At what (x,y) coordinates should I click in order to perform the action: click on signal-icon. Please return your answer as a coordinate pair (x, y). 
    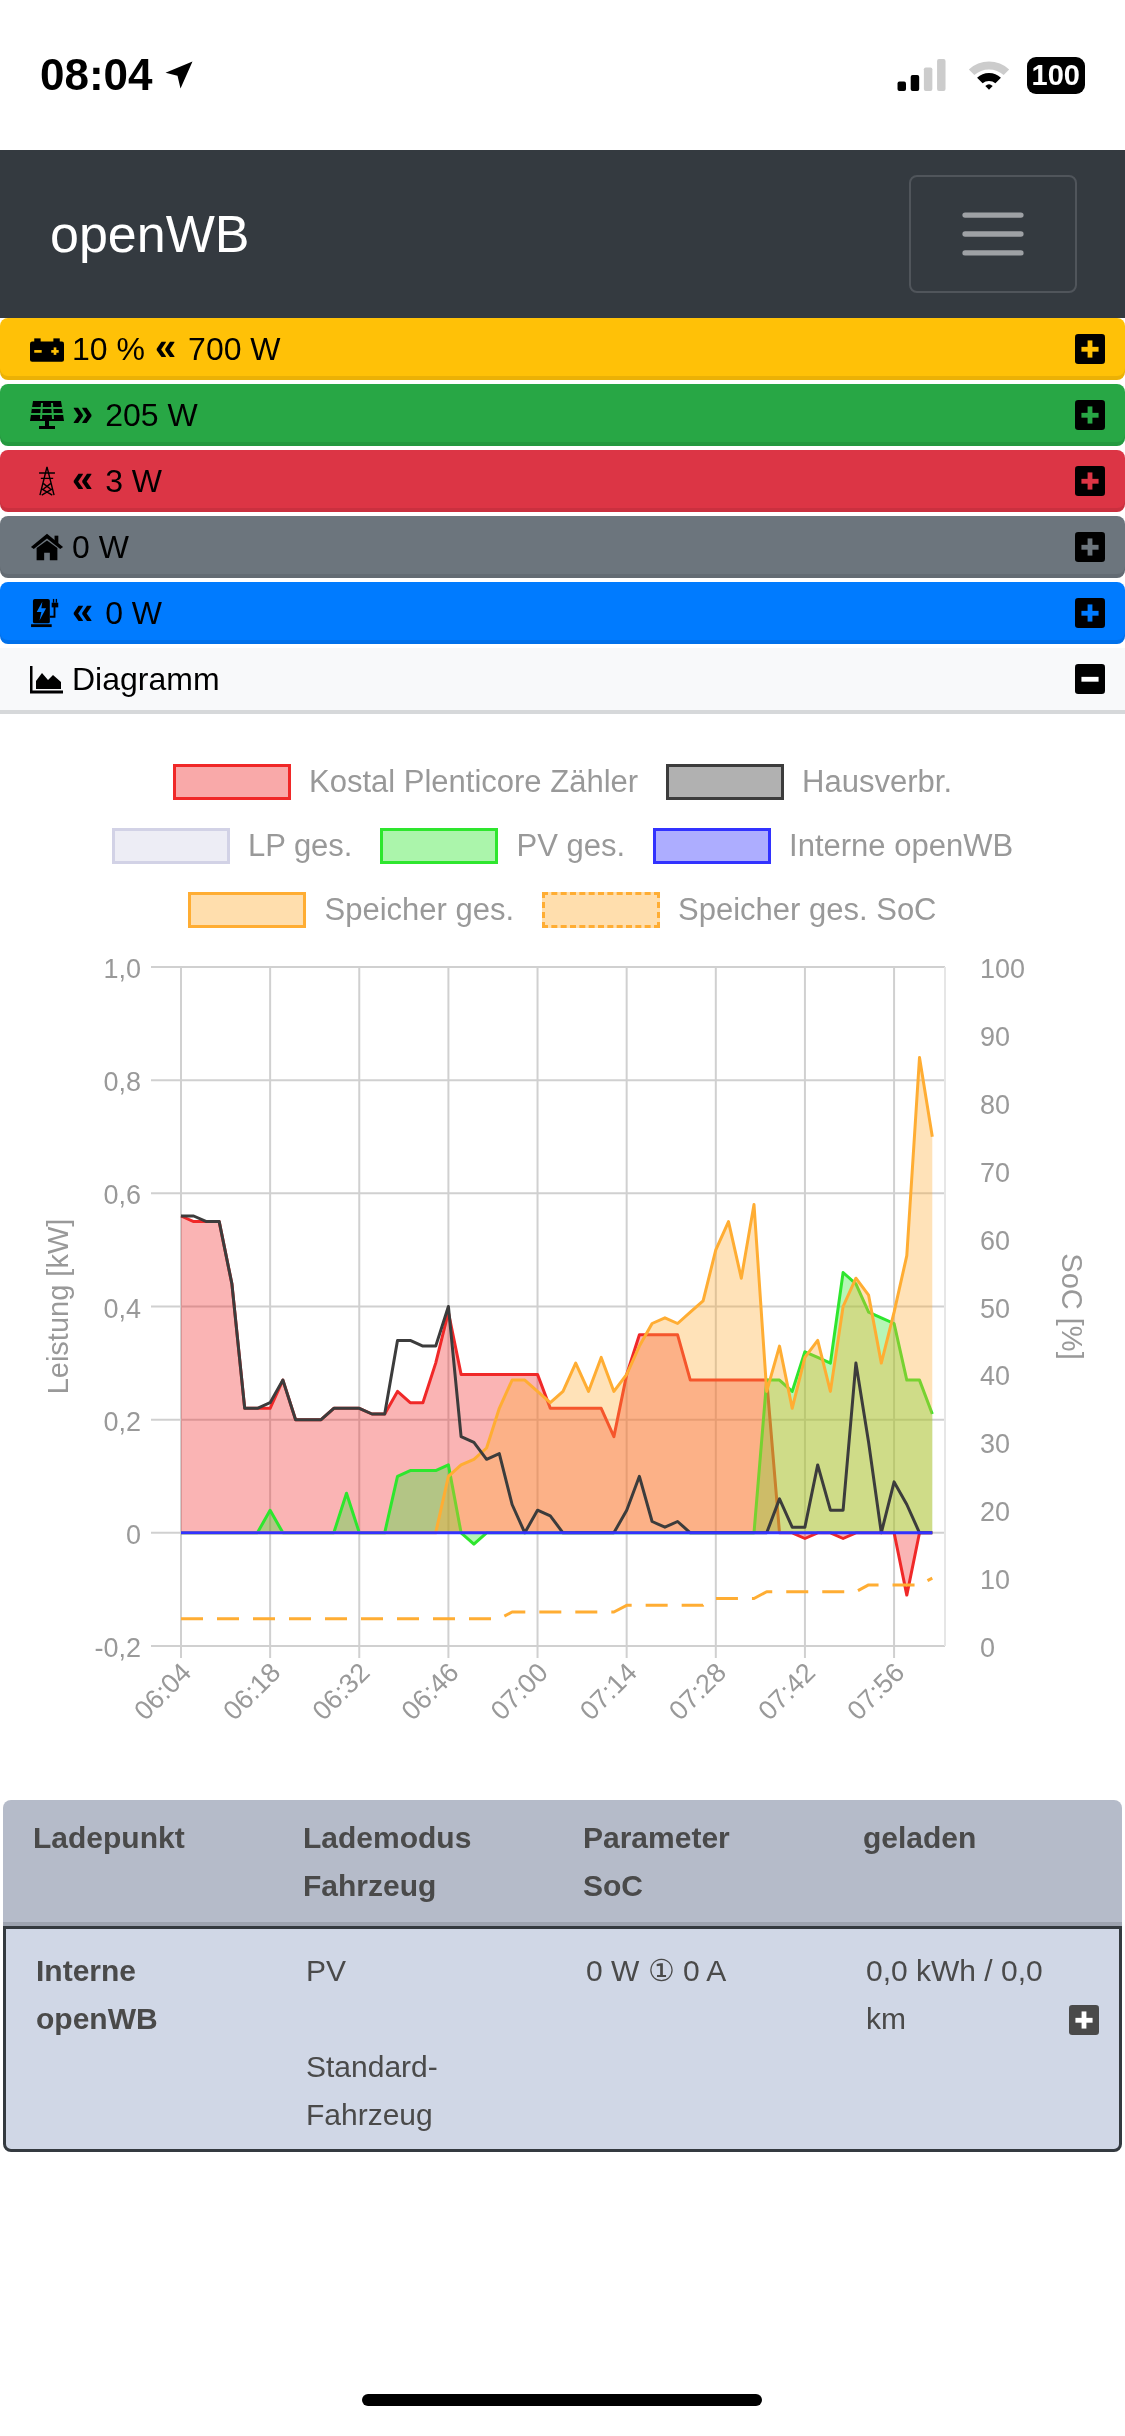
    Looking at the image, I should click on (921, 75).